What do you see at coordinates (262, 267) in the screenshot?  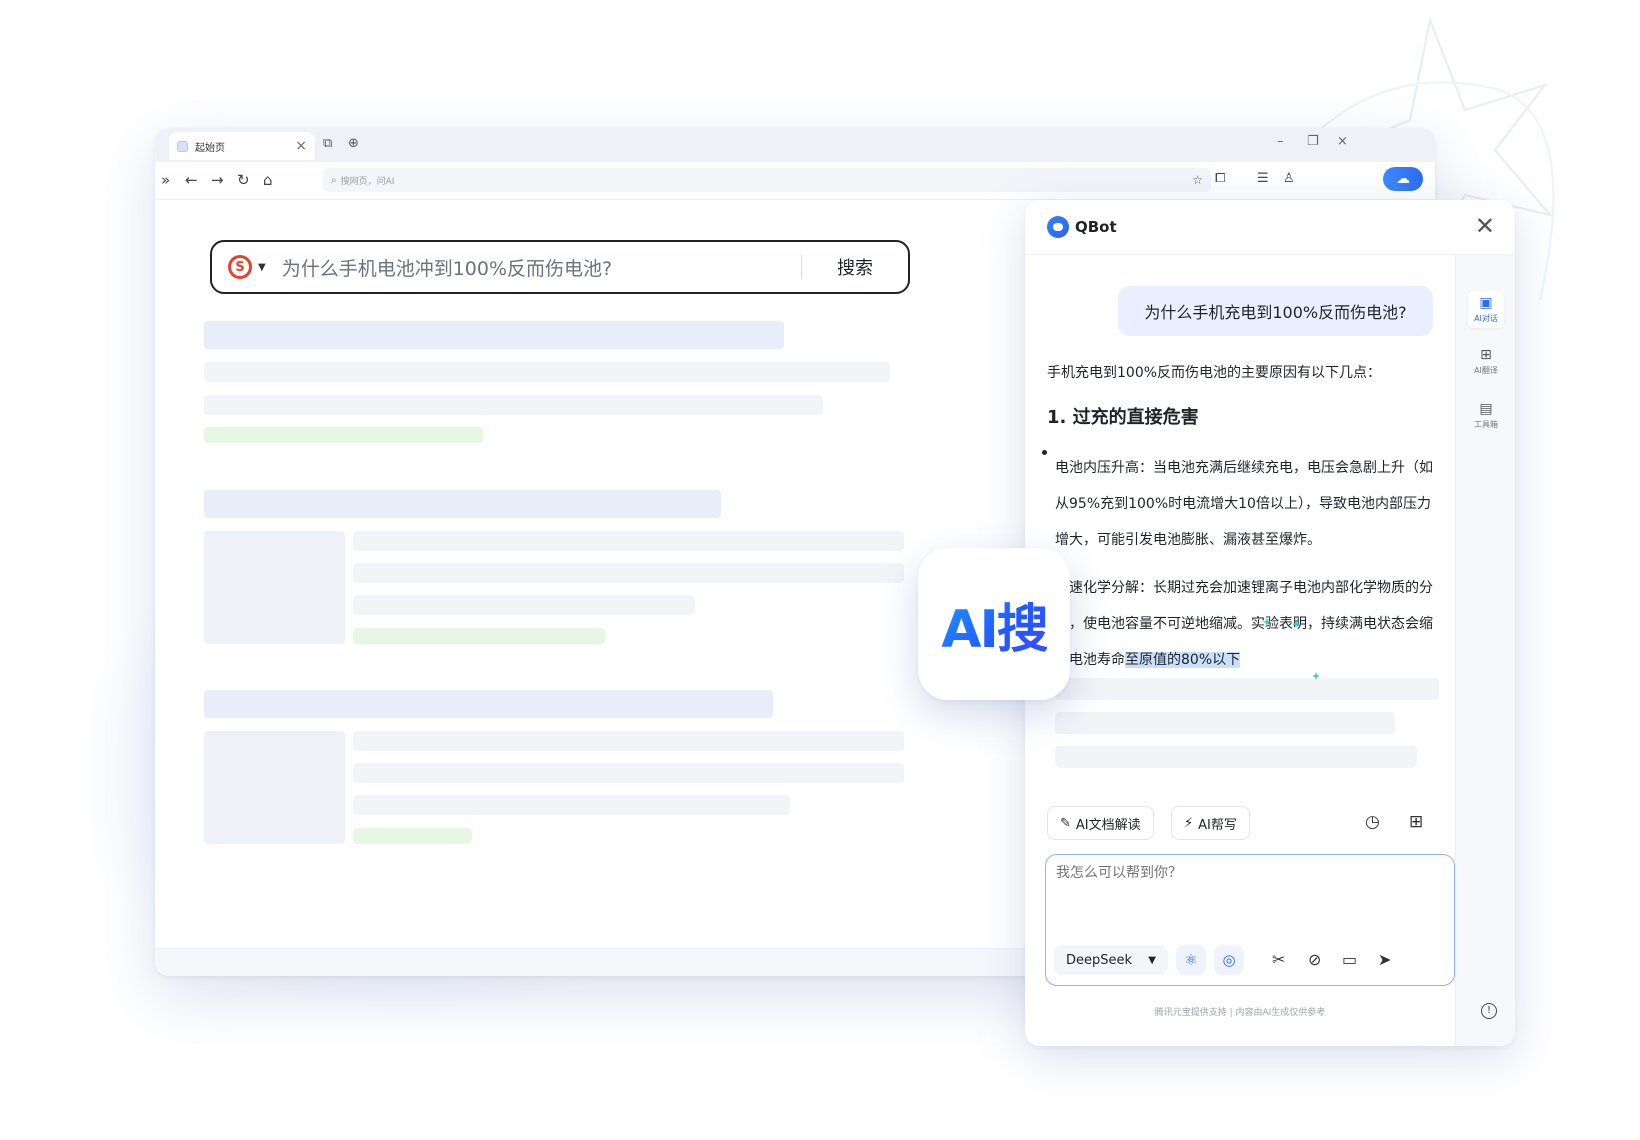 I see `engine-dropdown-icon: ▼` at bounding box center [262, 267].